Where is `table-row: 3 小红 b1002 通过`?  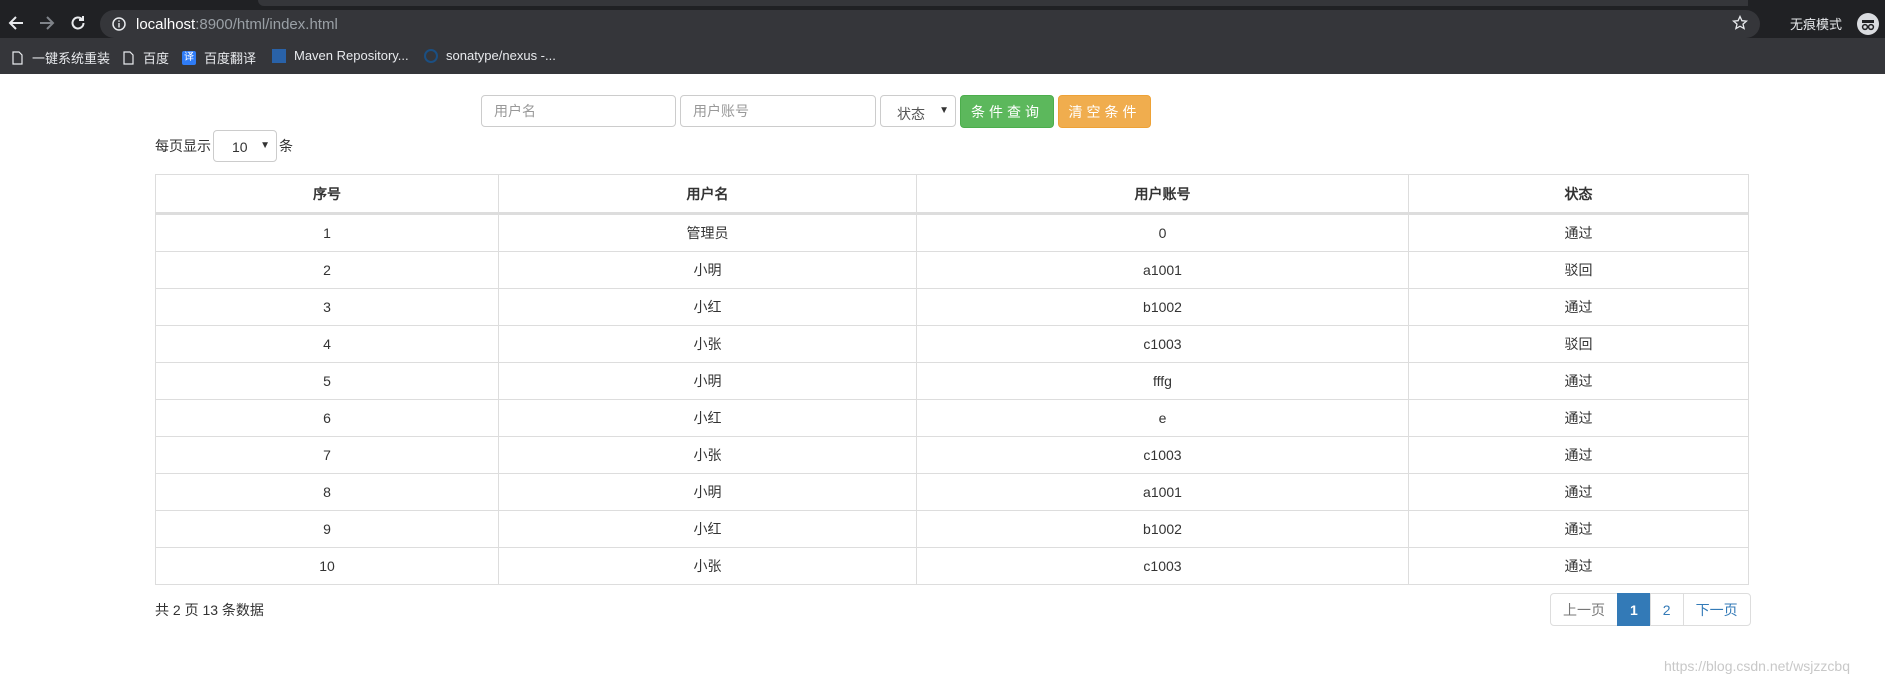
table-row: 3 小红 b1002 通过 is located at coordinates (952, 307).